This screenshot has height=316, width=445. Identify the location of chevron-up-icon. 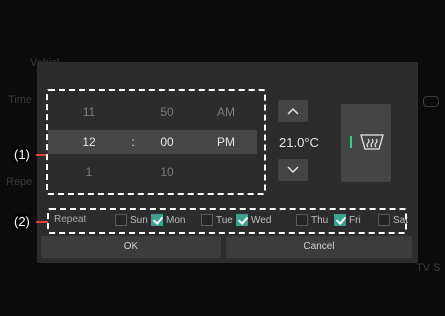
(293, 111).